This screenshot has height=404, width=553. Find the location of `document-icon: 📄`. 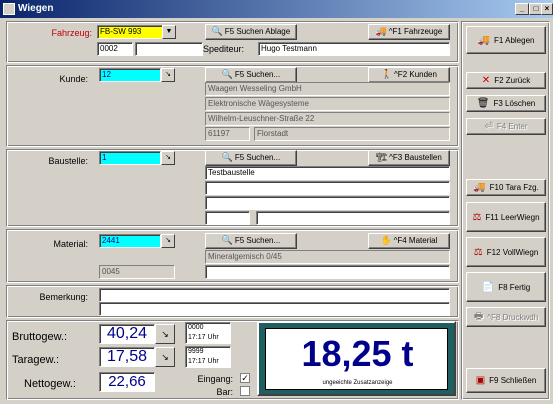

document-icon: 📄 is located at coordinates (488, 287).